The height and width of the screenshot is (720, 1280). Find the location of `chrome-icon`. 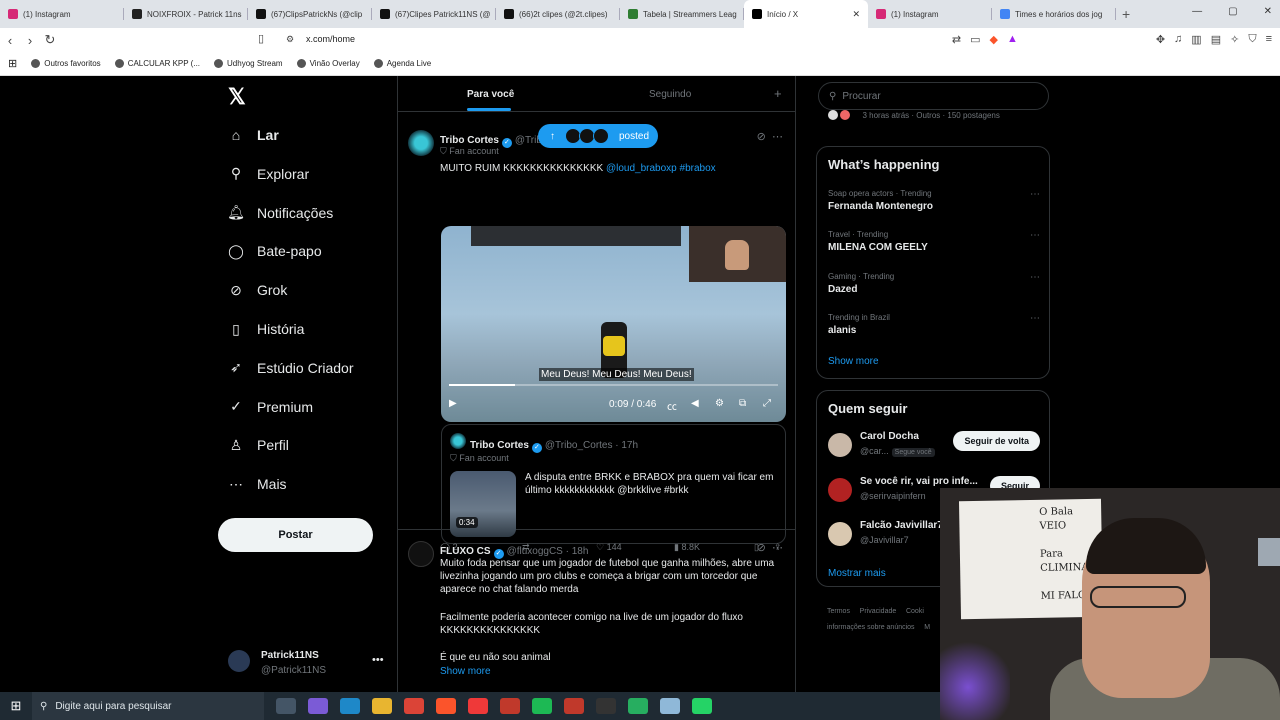

chrome-icon is located at coordinates (414, 706).